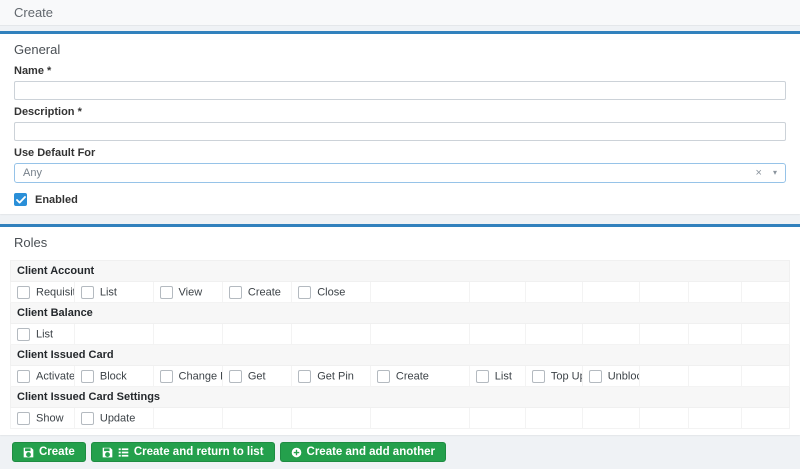  I want to click on permission-cell: Change Pin, so click(187, 376).